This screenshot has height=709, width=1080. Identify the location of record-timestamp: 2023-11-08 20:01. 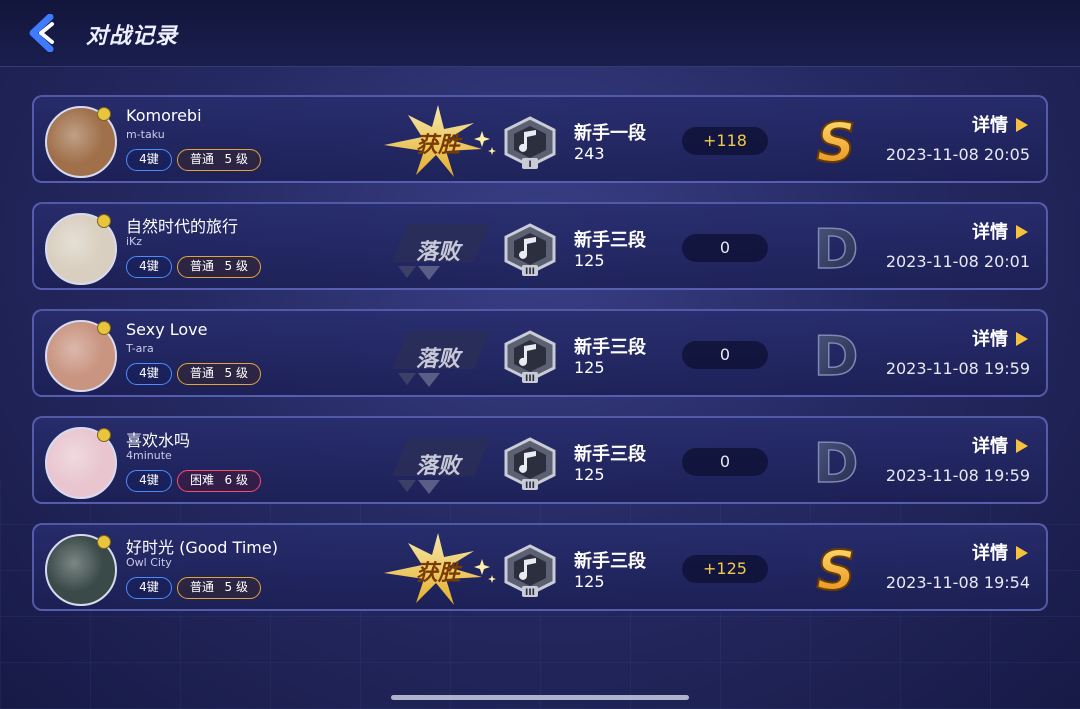
(957, 261).